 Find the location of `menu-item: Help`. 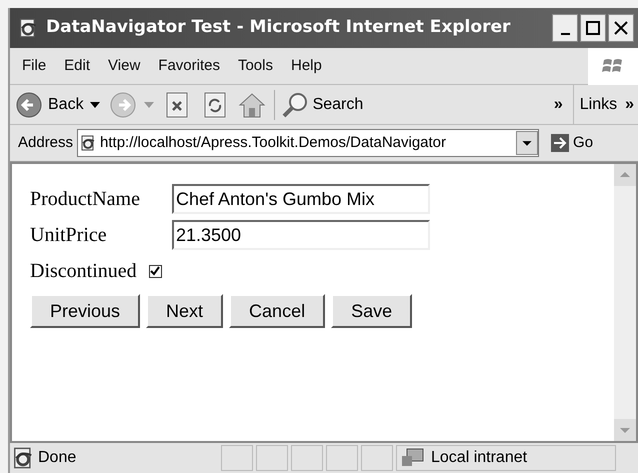

menu-item: Help is located at coordinates (306, 66).